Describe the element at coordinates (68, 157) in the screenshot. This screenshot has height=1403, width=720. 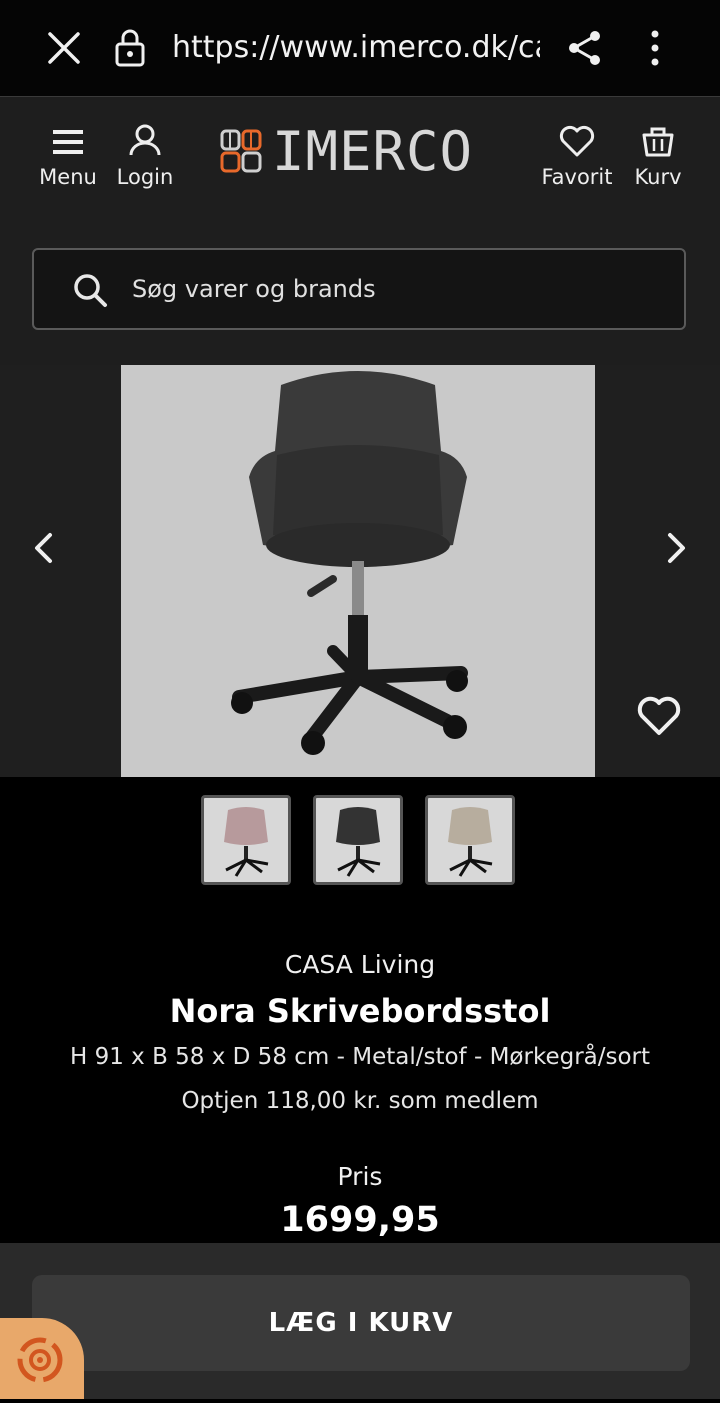
I see `menu-button: Menu` at that location.